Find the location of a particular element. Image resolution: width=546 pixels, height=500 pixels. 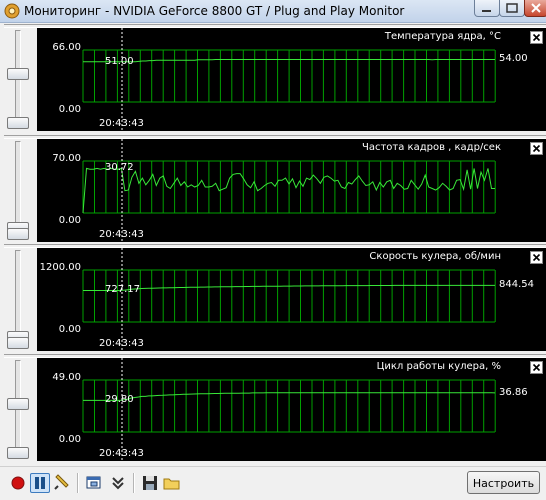

save-button is located at coordinates (150, 483).